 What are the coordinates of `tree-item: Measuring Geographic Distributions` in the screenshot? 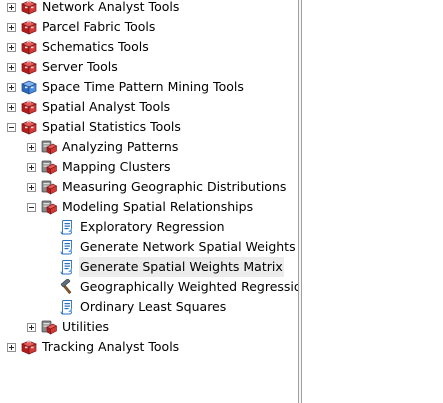 It's located at (157, 187).